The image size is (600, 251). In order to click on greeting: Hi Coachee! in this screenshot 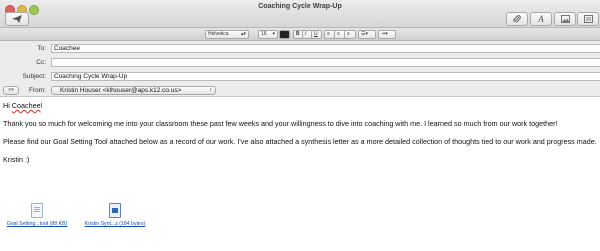, I will do `click(300, 105)`.